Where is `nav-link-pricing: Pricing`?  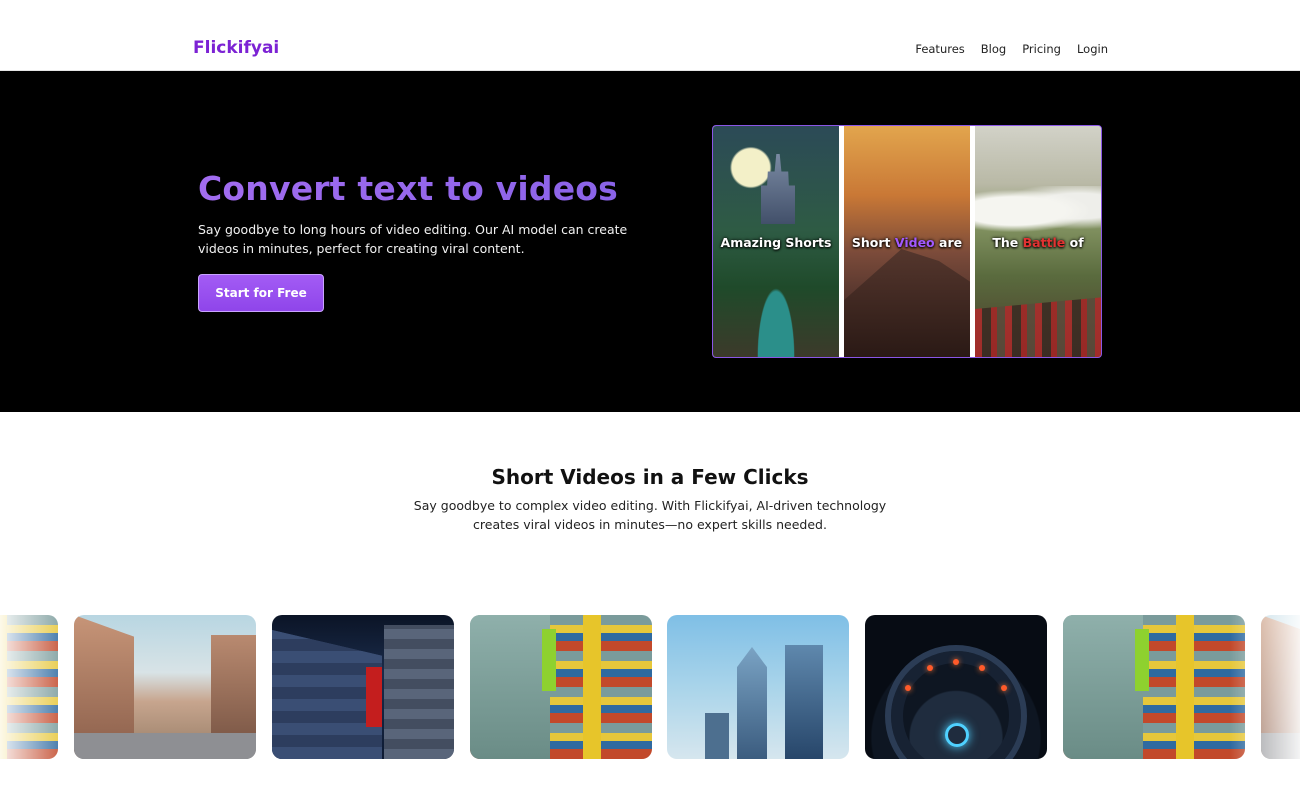
nav-link-pricing: Pricing is located at coordinates (1041, 49).